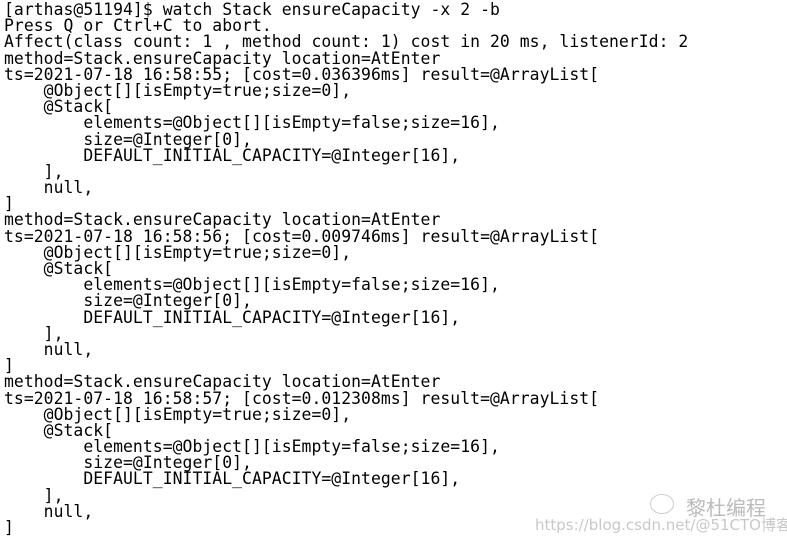 The image size is (787, 541). Describe the element at coordinates (661, 525) in the screenshot. I see `watermark-source: https://blog.csdn.net/@51CTO博客` at that location.